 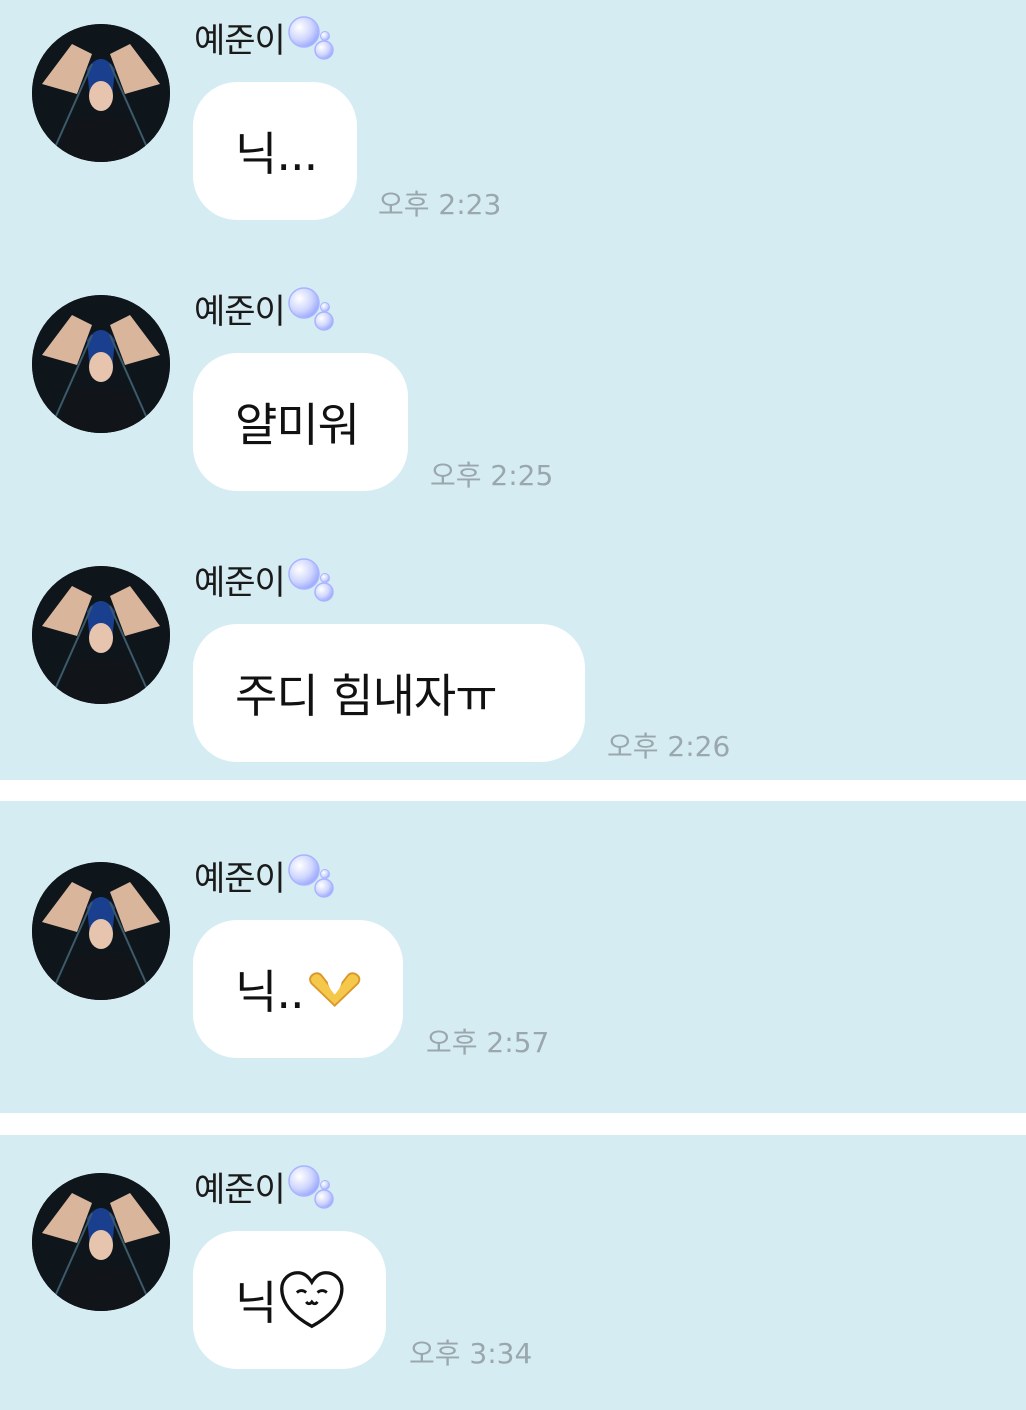 What do you see at coordinates (366, 696) in the screenshot?
I see `message-text: 주디 힘내자ㅠ` at bounding box center [366, 696].